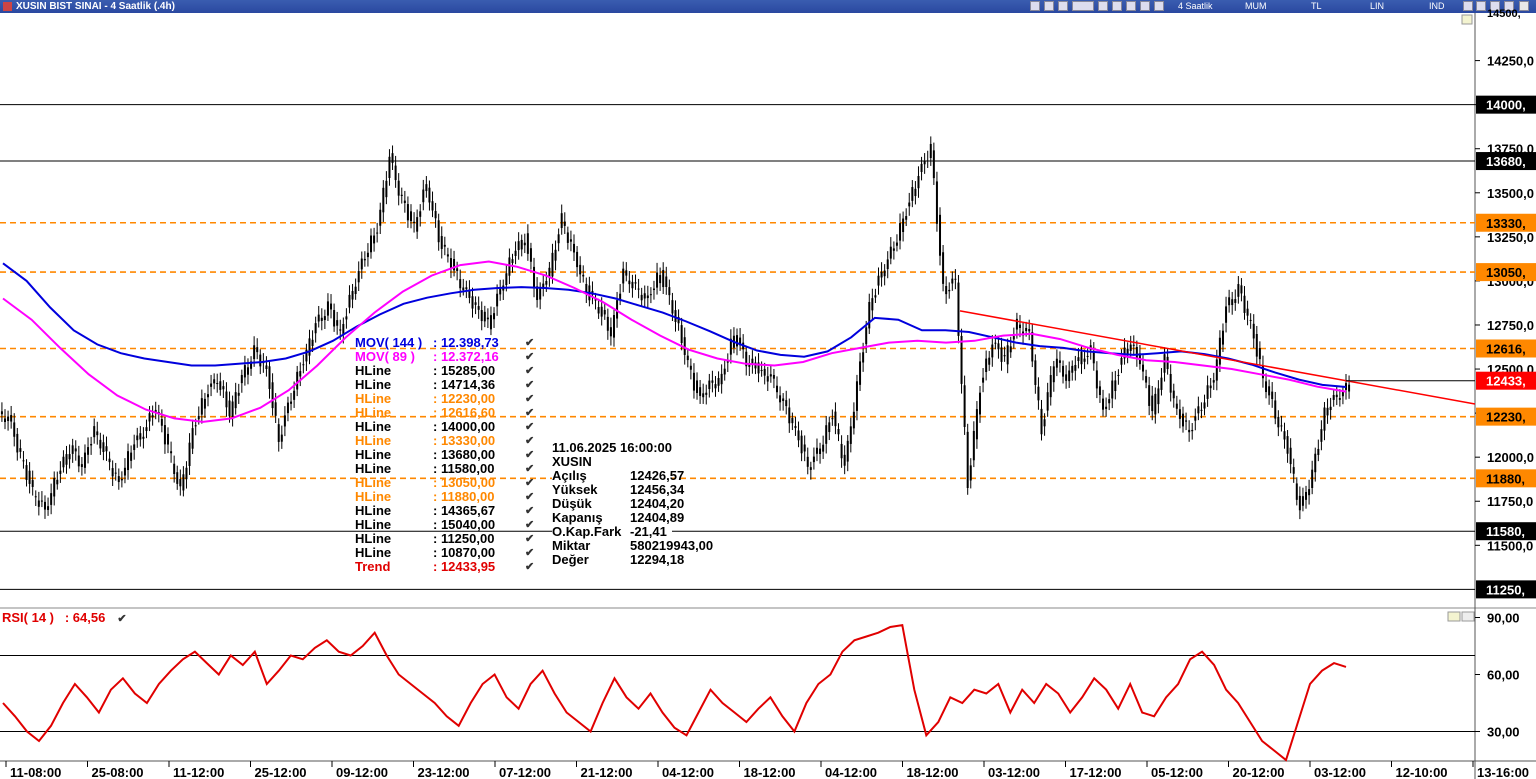 The width and height of the screenshot is (1536, 779). What do you see at coordinates (657, 489) in the screenshot?
I see `info-value: 12456,34` at bounding box center [657, 489].